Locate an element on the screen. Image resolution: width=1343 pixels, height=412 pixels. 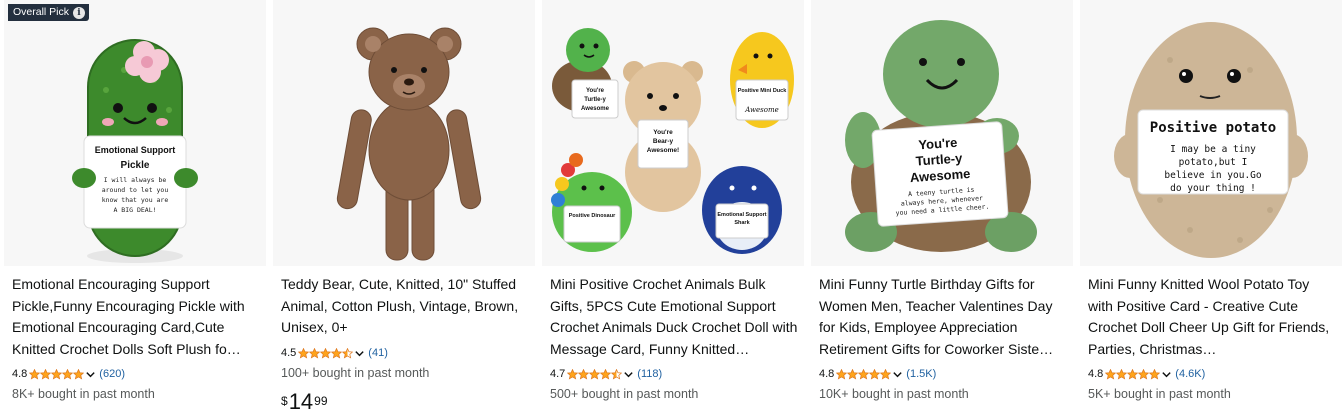
product-image is located at coordinates (404, 133).